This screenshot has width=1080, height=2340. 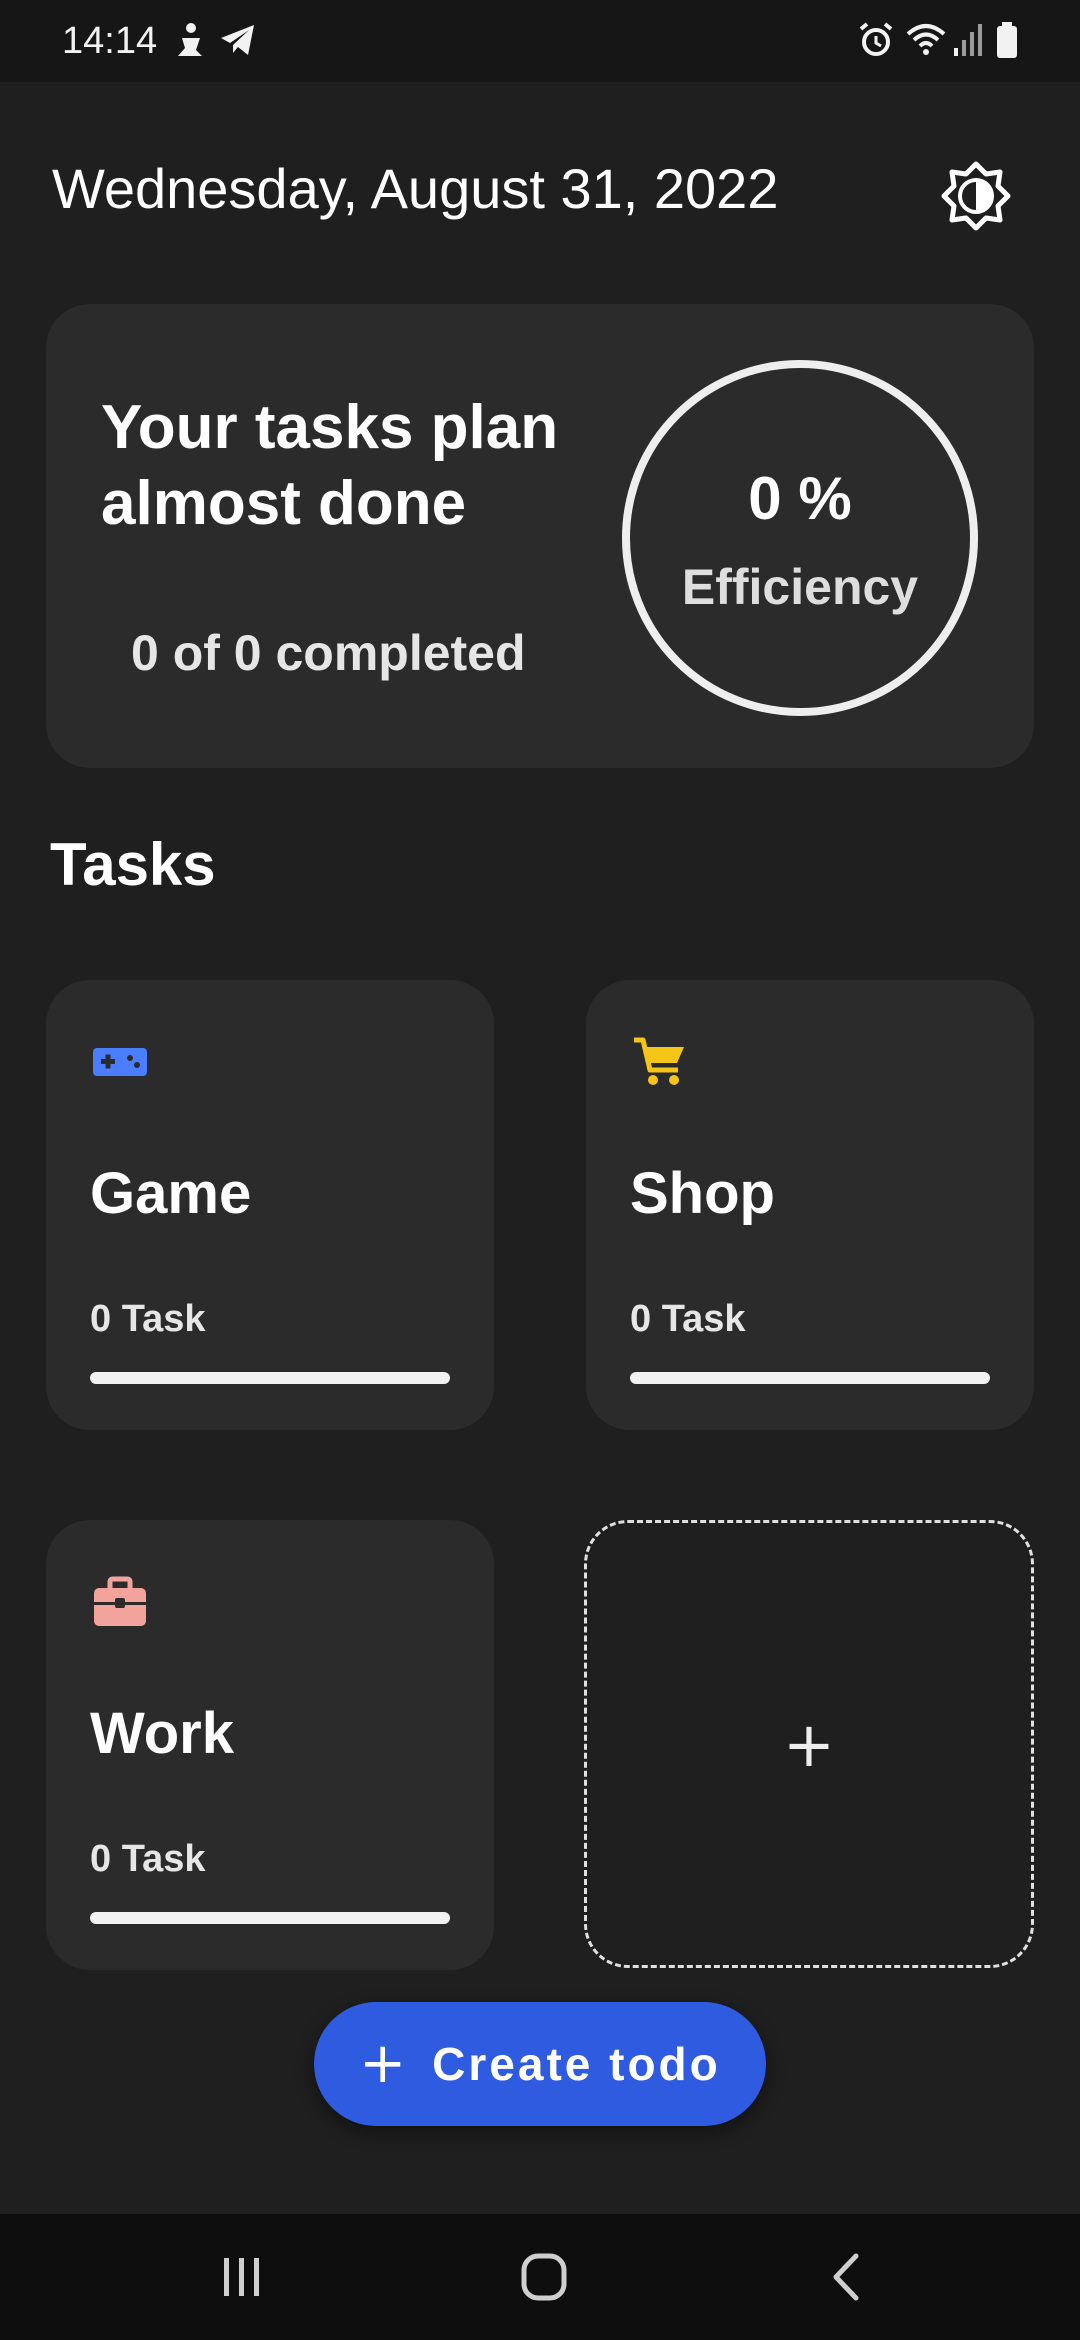 What do you see at coordinates (237, 40) in the screenshot?
I see `telegram-icon` at bounding box center [237, 40].